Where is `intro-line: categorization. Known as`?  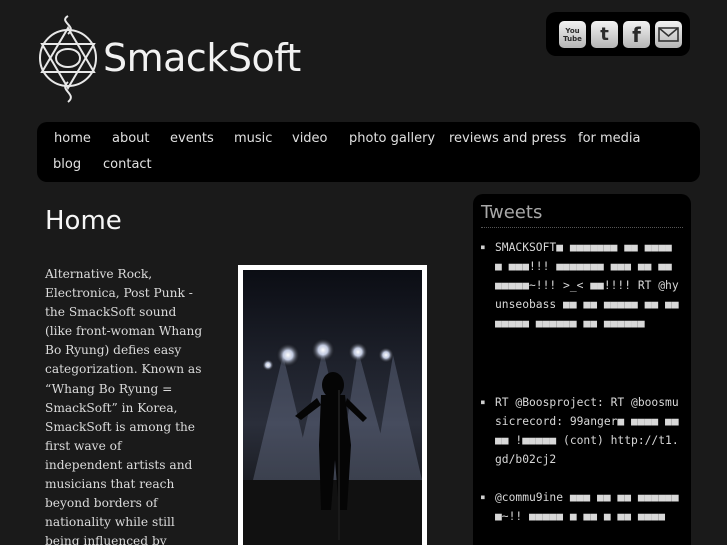
intro-line: categorization. Known as is located at coordinates (123, 369).